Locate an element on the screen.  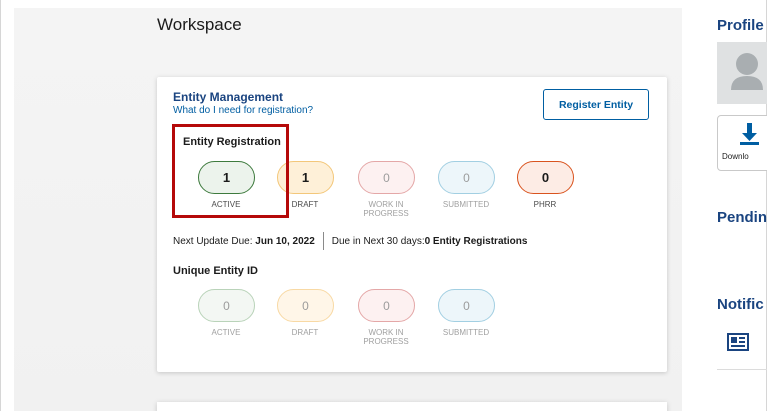
due-divider is located at coordinates (323, 241).